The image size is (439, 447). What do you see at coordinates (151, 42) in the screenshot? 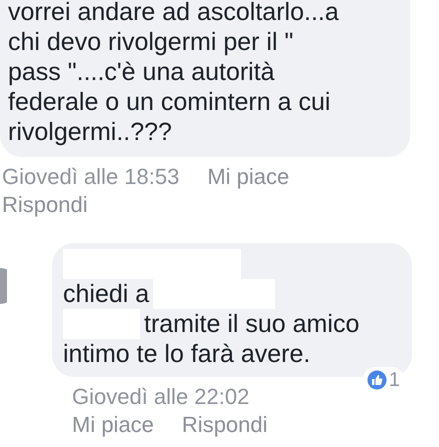
I see `comment-text: chi devo rivolgermi per il "` at bounding box center [151, 42].